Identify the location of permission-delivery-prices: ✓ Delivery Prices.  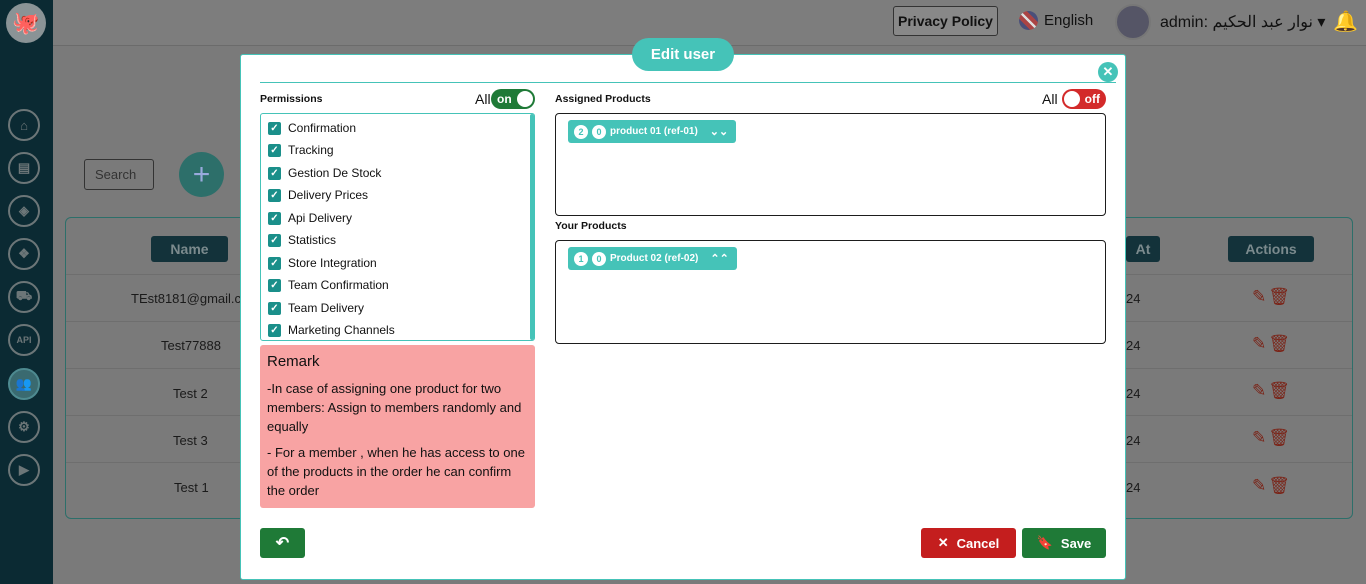
(318, 195).